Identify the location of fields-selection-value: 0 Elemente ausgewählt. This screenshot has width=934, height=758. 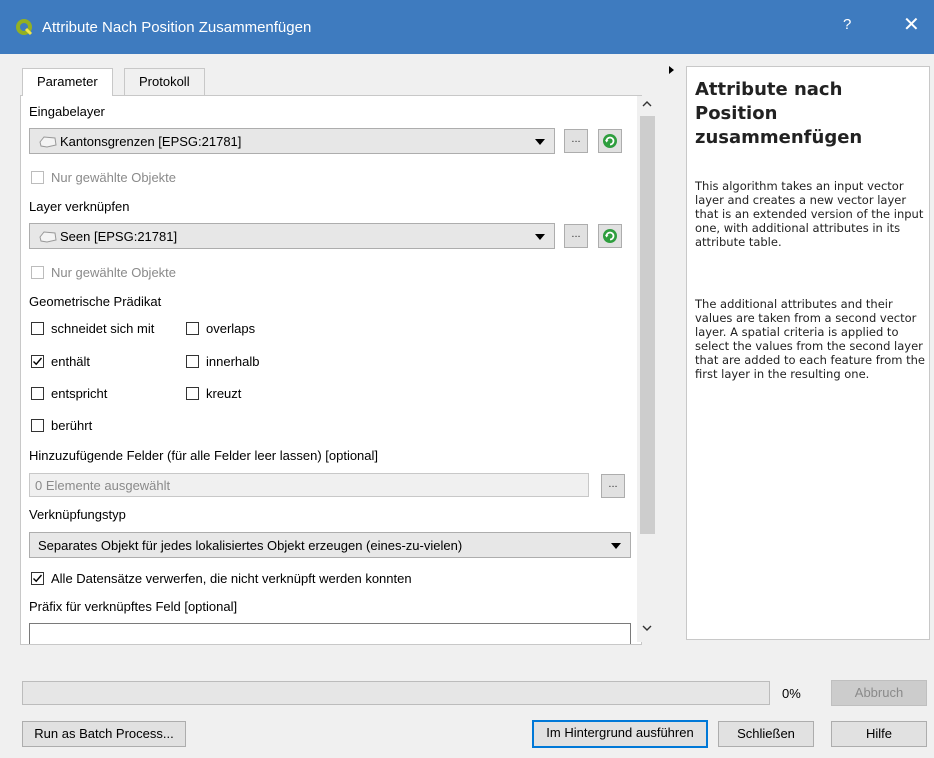
(103, 485).